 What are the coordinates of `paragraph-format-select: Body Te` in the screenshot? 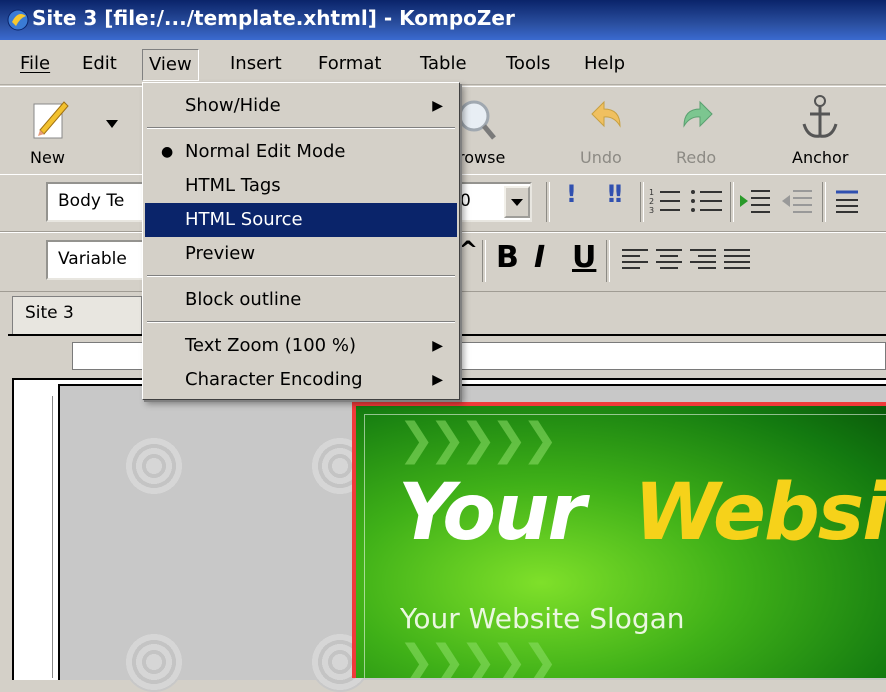 It's located at (101, 202).